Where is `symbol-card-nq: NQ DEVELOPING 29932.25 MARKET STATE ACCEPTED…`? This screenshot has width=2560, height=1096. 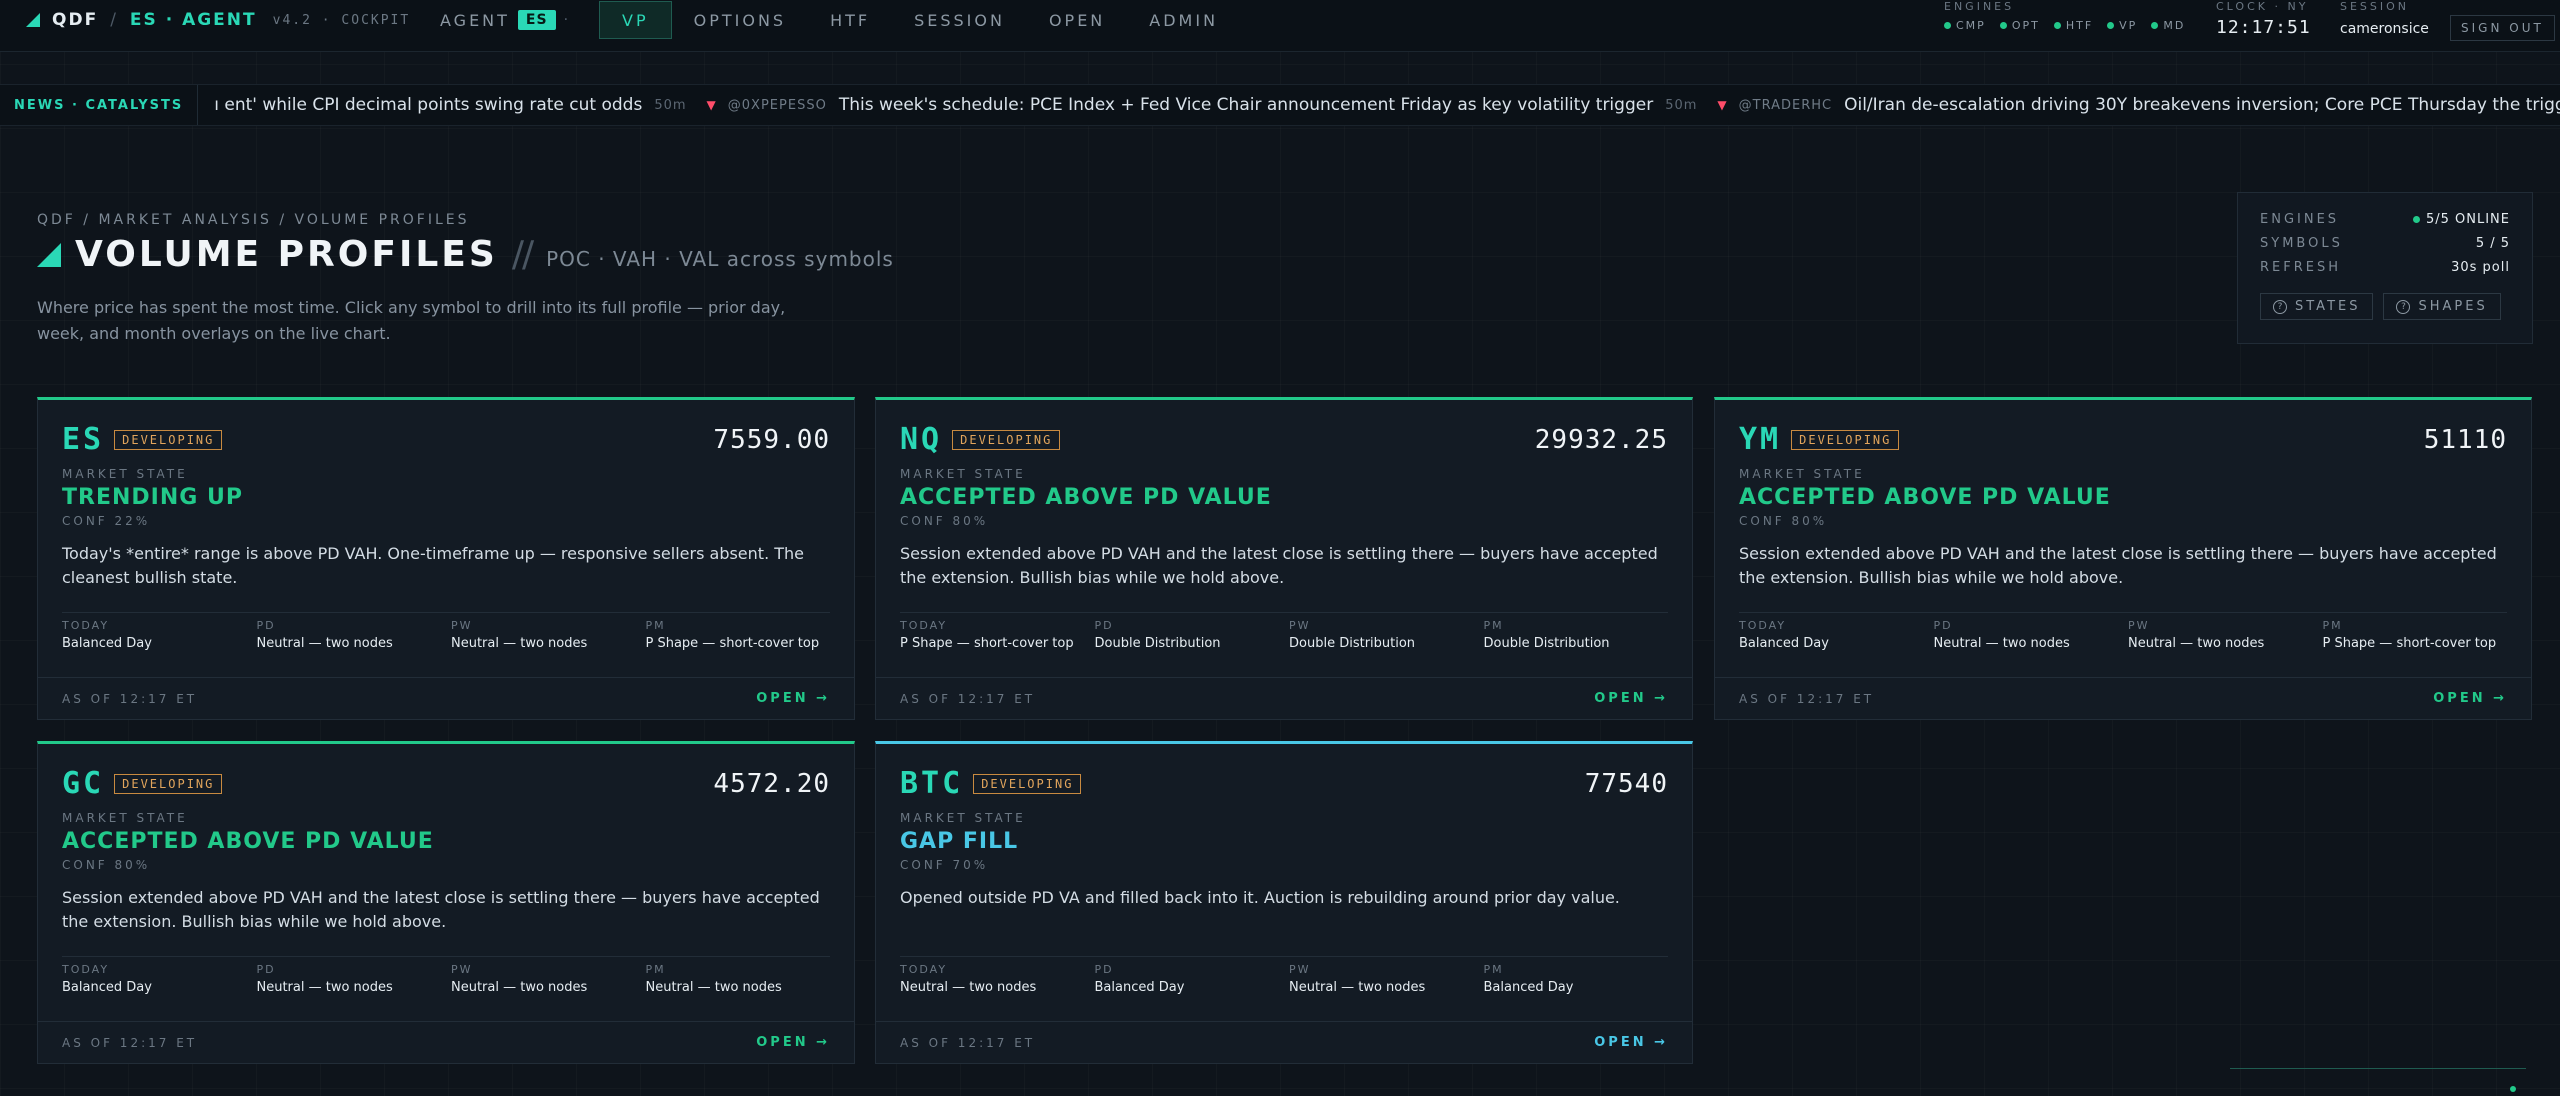 symbol-card-nq: NQ DEVELOPING 29932.25 MARKET STATE ACCEPTED… is located at coordinates (1284, 558).